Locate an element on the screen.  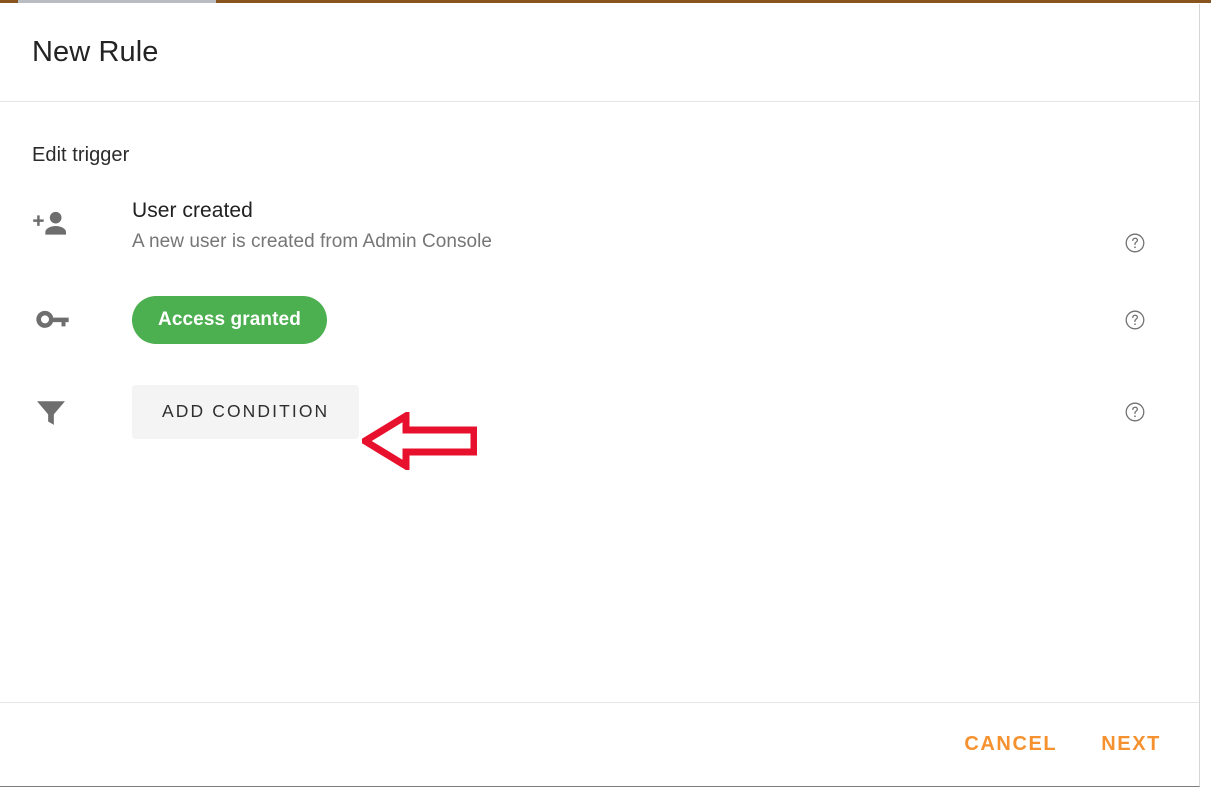
access-granted-chip: Access granted is located at coordinates (229, 319).